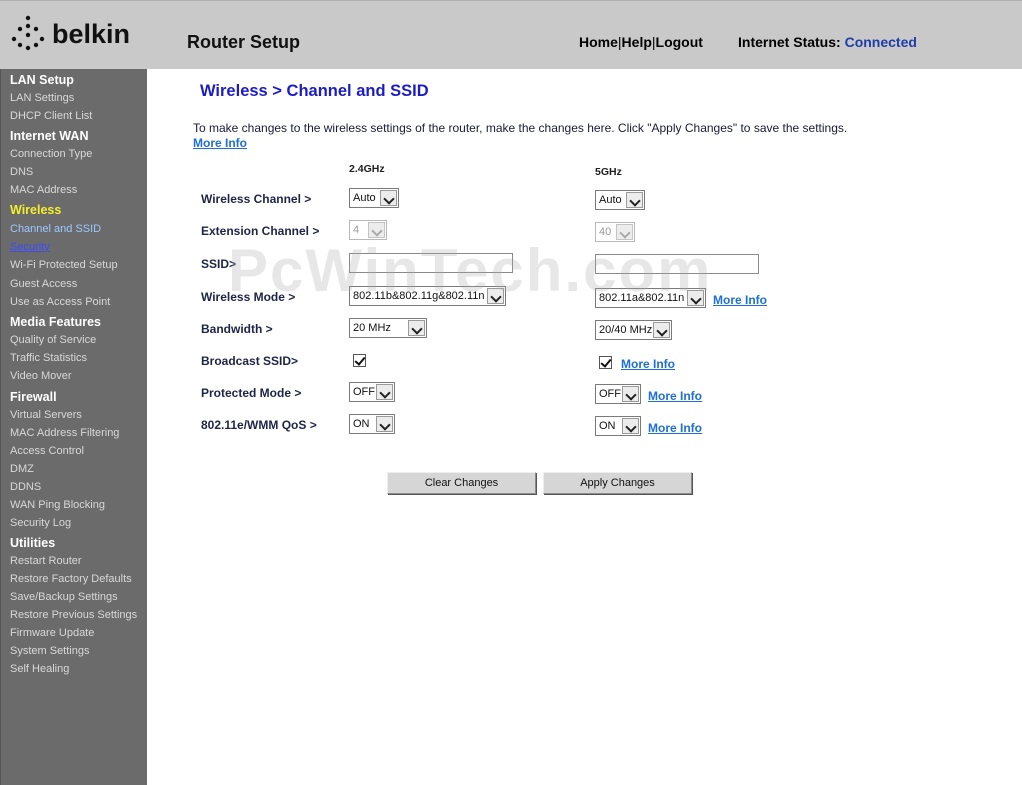 The height and width of the screenshot is (785, 1022). I want to click on protected-mode-5-select: OFF, so click(618, 394).